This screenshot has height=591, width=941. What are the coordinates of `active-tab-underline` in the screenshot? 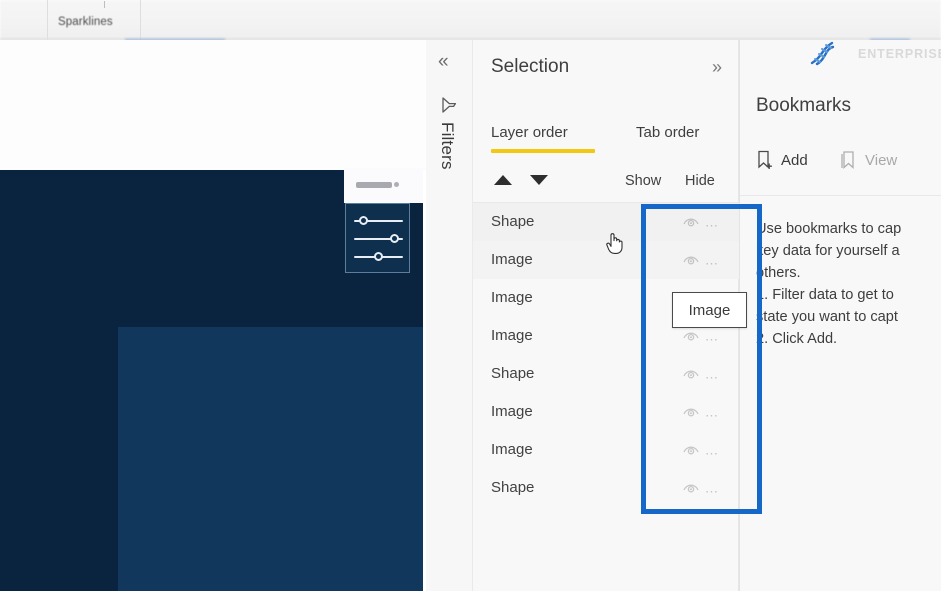 It's located at (543, 151).